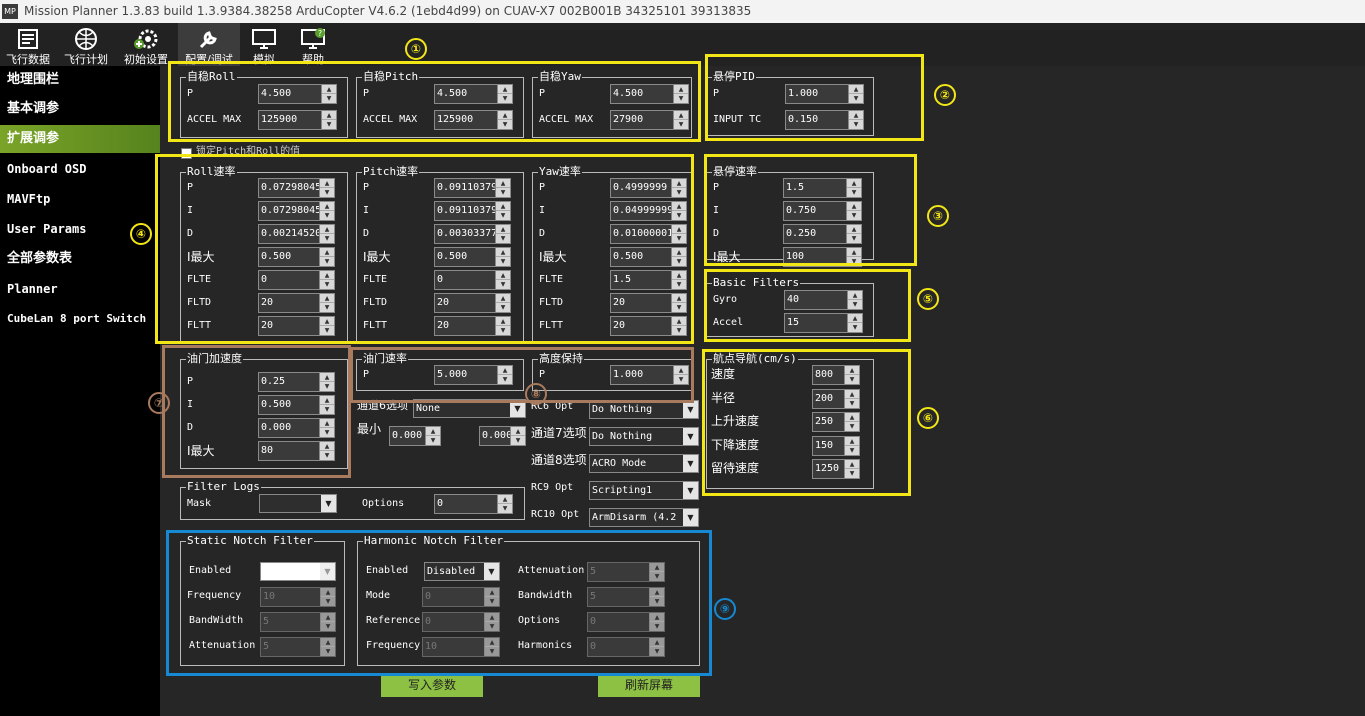  I want to click on simulation-icon, so click(264, 39).